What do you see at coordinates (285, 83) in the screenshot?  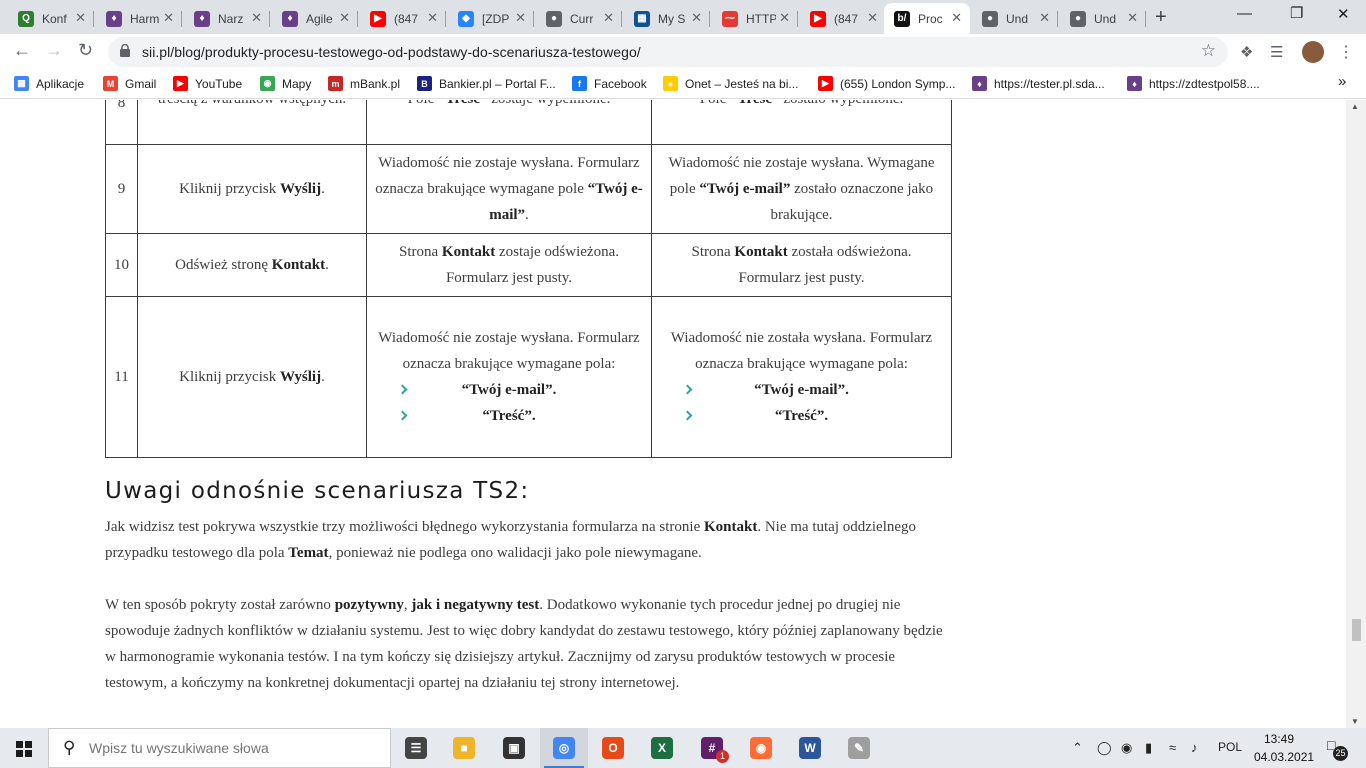 I see `bookmark-item: ◉ Mapy` at bounding box center [285, 83].